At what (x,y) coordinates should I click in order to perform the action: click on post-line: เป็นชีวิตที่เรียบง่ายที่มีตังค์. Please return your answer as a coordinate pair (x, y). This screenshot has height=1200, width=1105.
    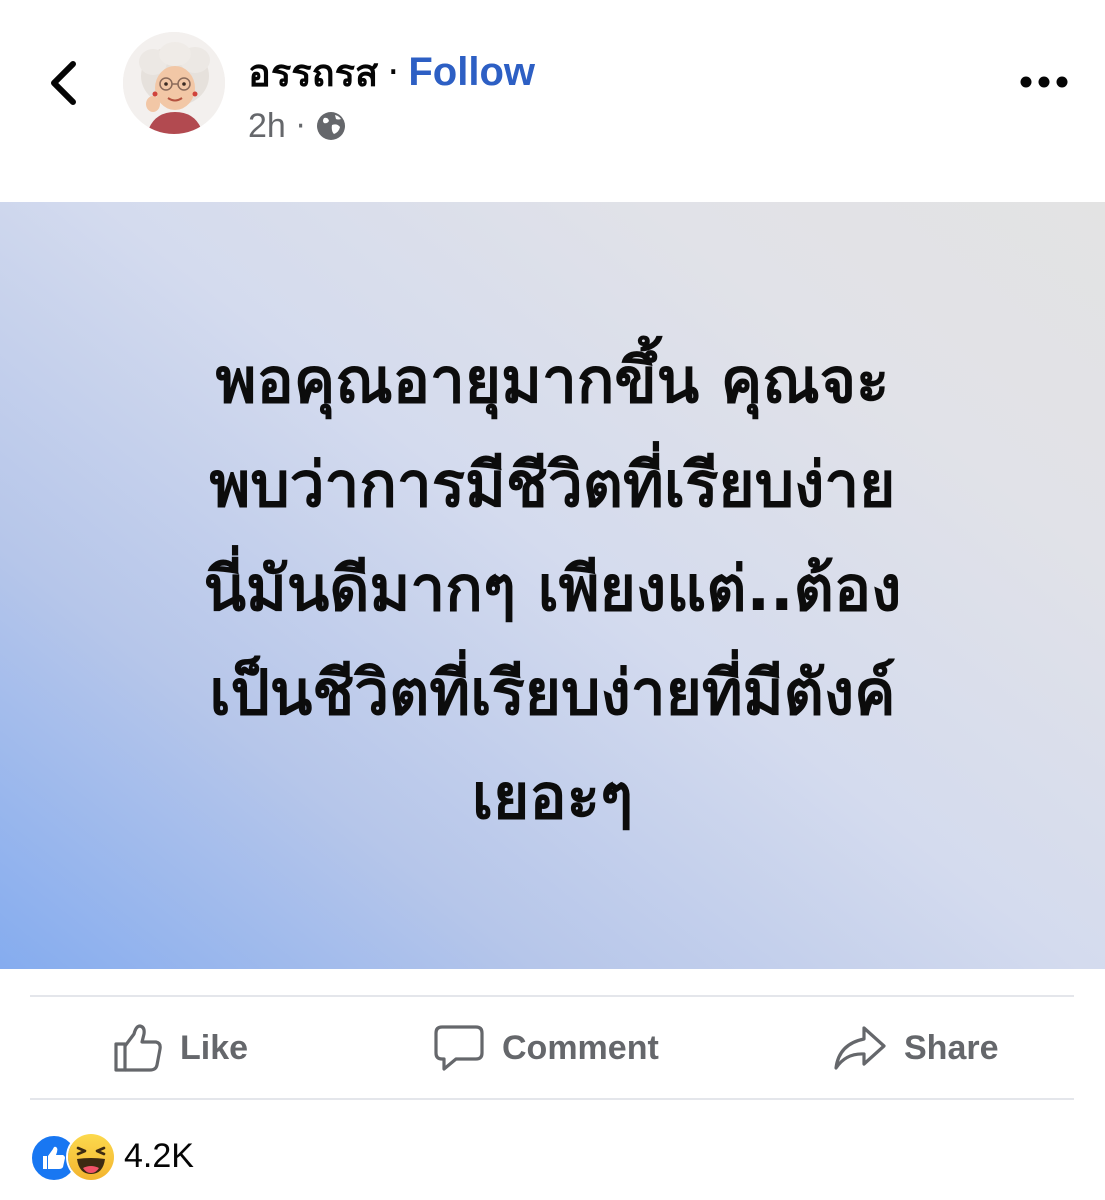
    Looking at the image, I should click on (552, 692).